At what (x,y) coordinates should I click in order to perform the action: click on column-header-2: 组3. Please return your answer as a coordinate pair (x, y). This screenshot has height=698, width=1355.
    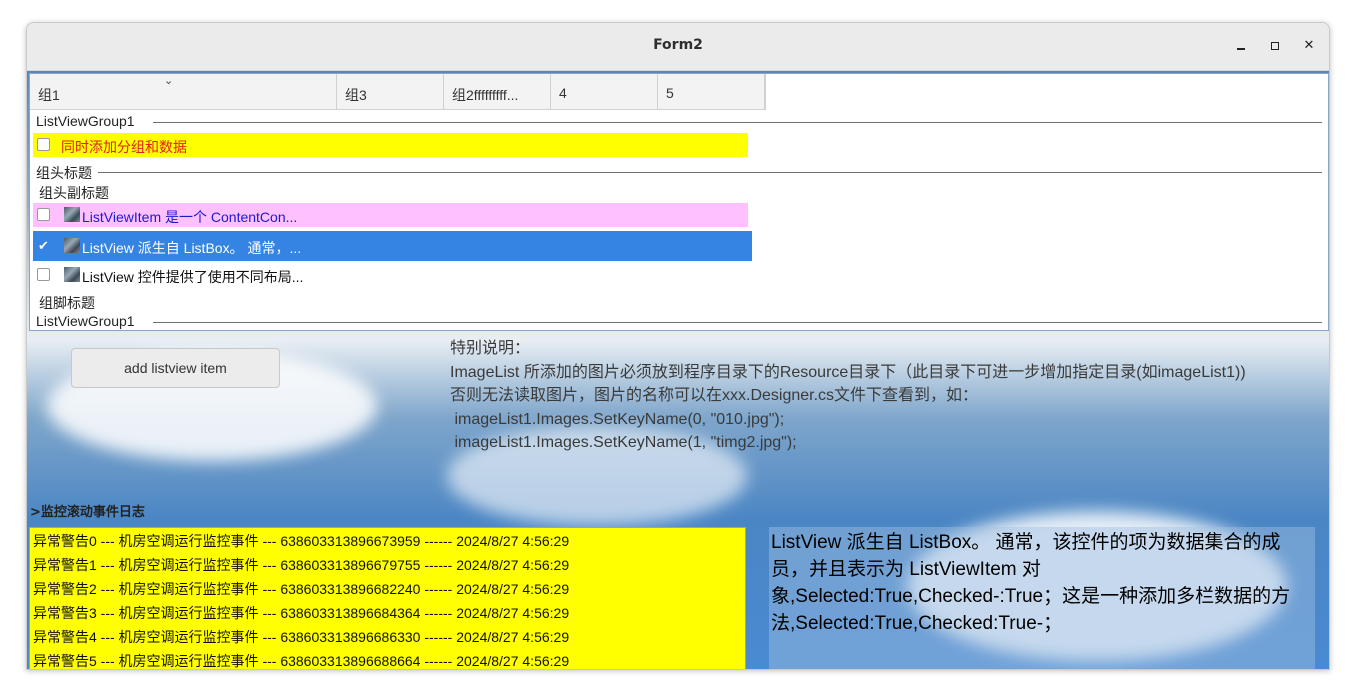
    Looking at the image, I should click on (390, 91).